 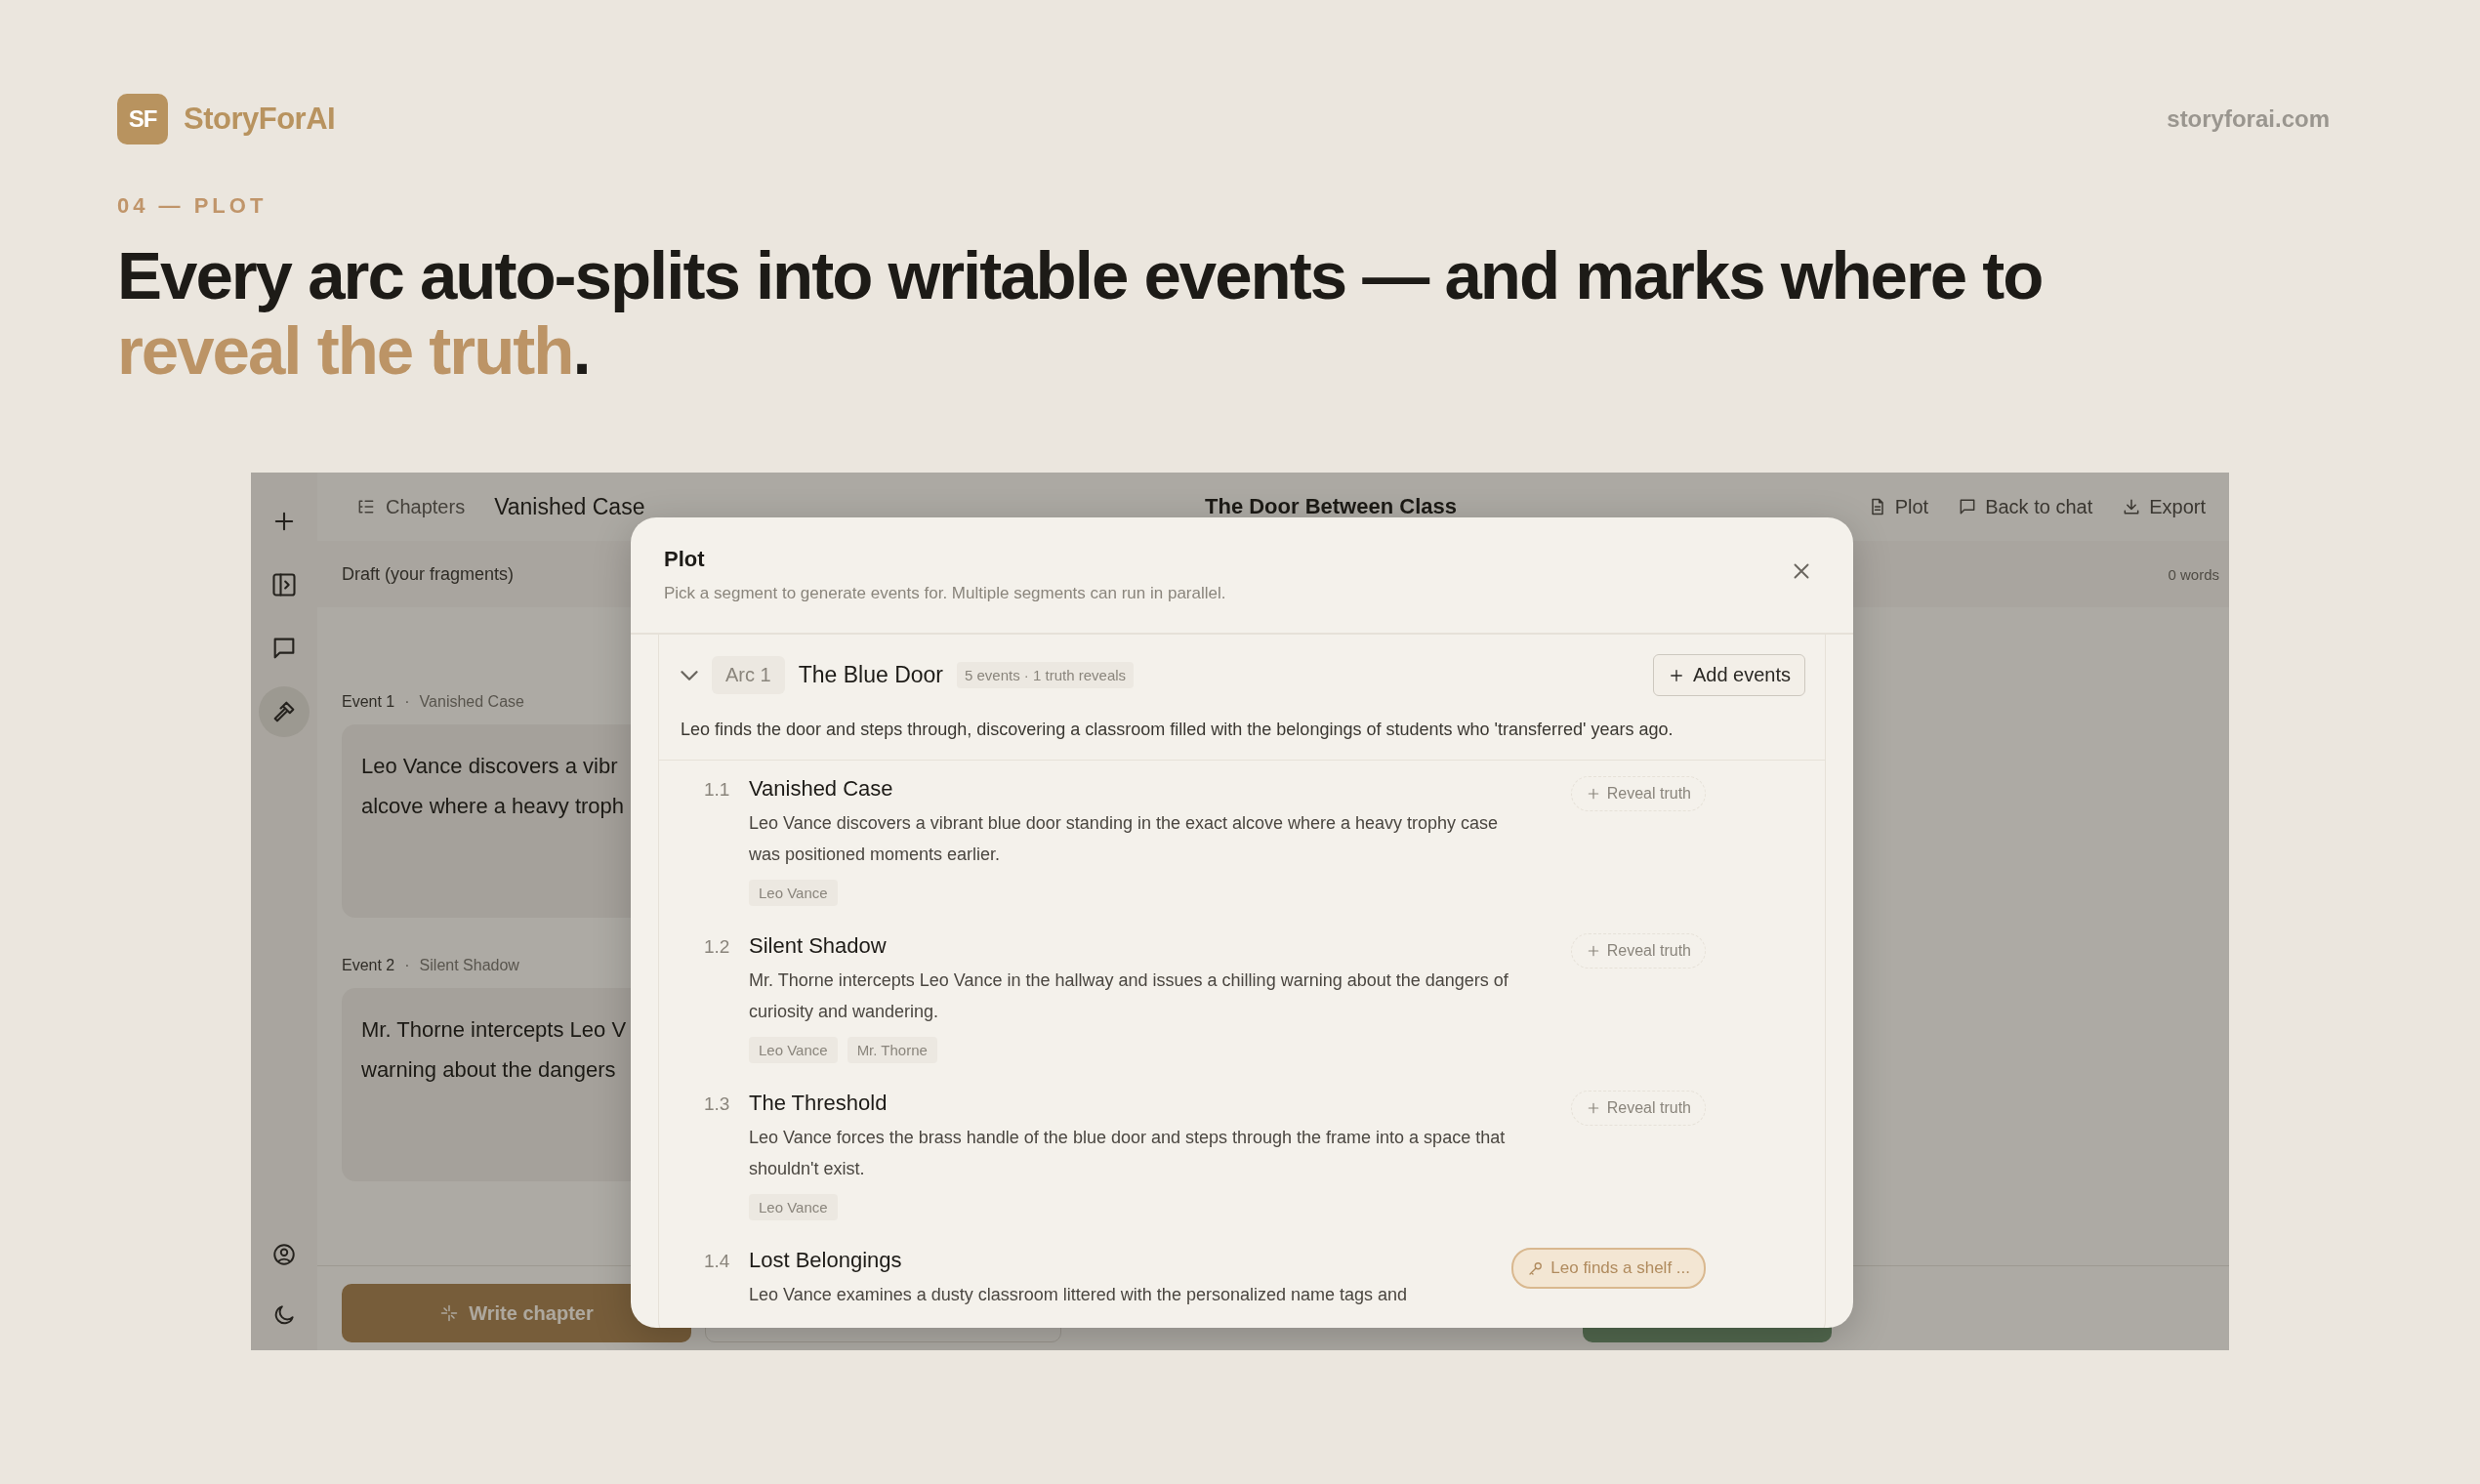 What do you see at coordinates (717, 790) in the screenshot?
I see `event-number: 1.1` at bounding box center [717, 790].